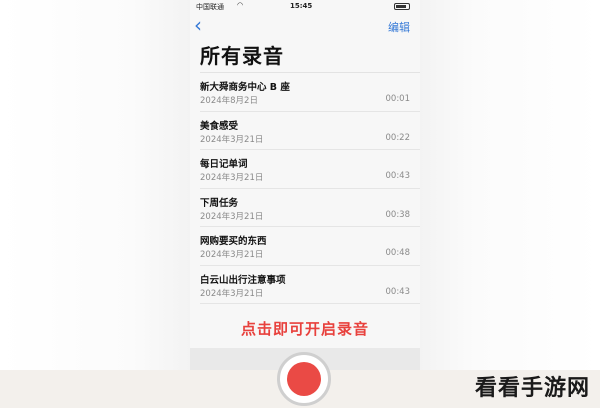 The height and width of the screenshot is (408, 600). I want to click on recording-row: 美食感受 2024年3月21日 00:22, so click(305, 131).